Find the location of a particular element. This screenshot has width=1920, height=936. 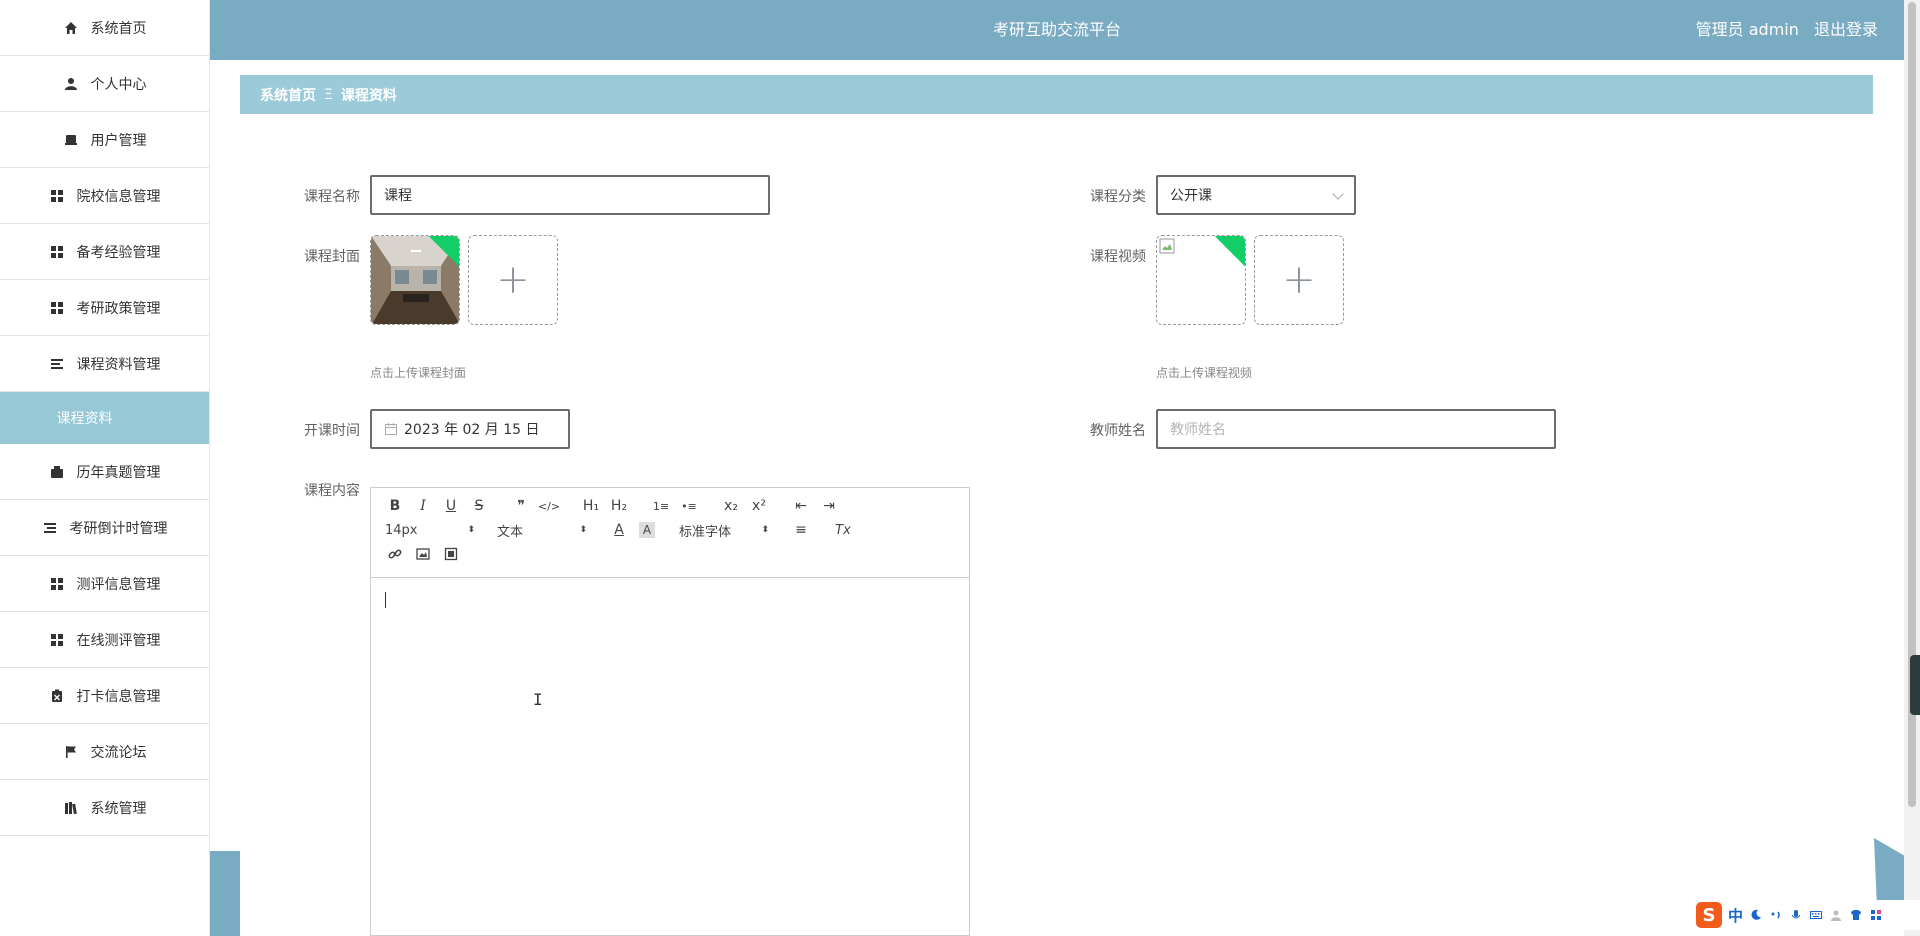

moon-icon is located at coordinates (1756, 915).